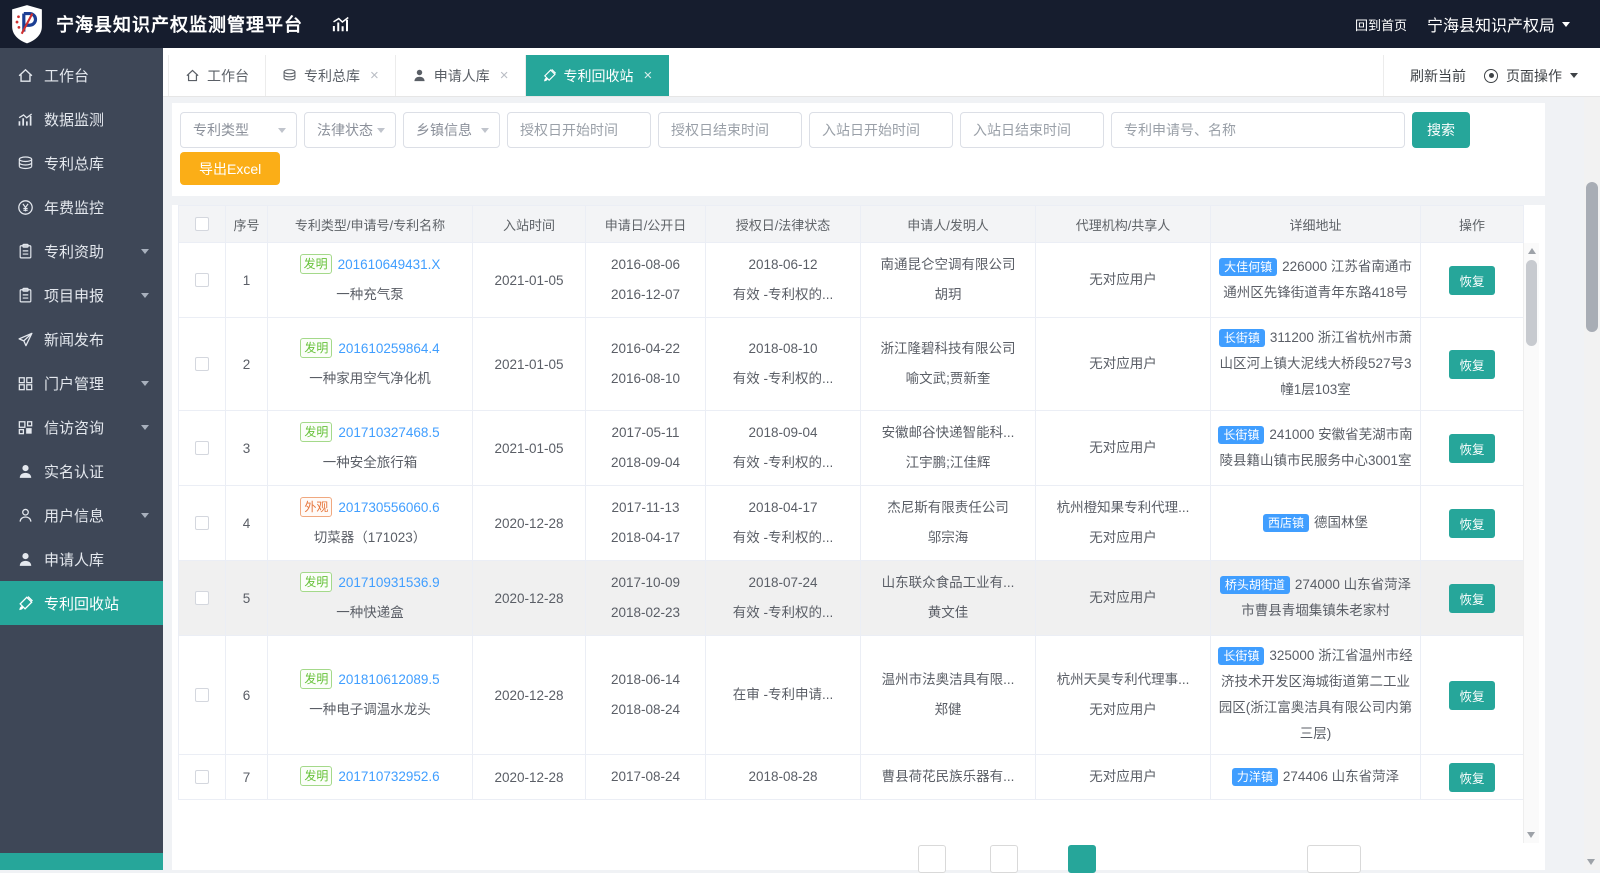  Describe the element at coordinates (1438, 76) in the screenshot. I see `refresh-current-button: 刷新当前` at that location.